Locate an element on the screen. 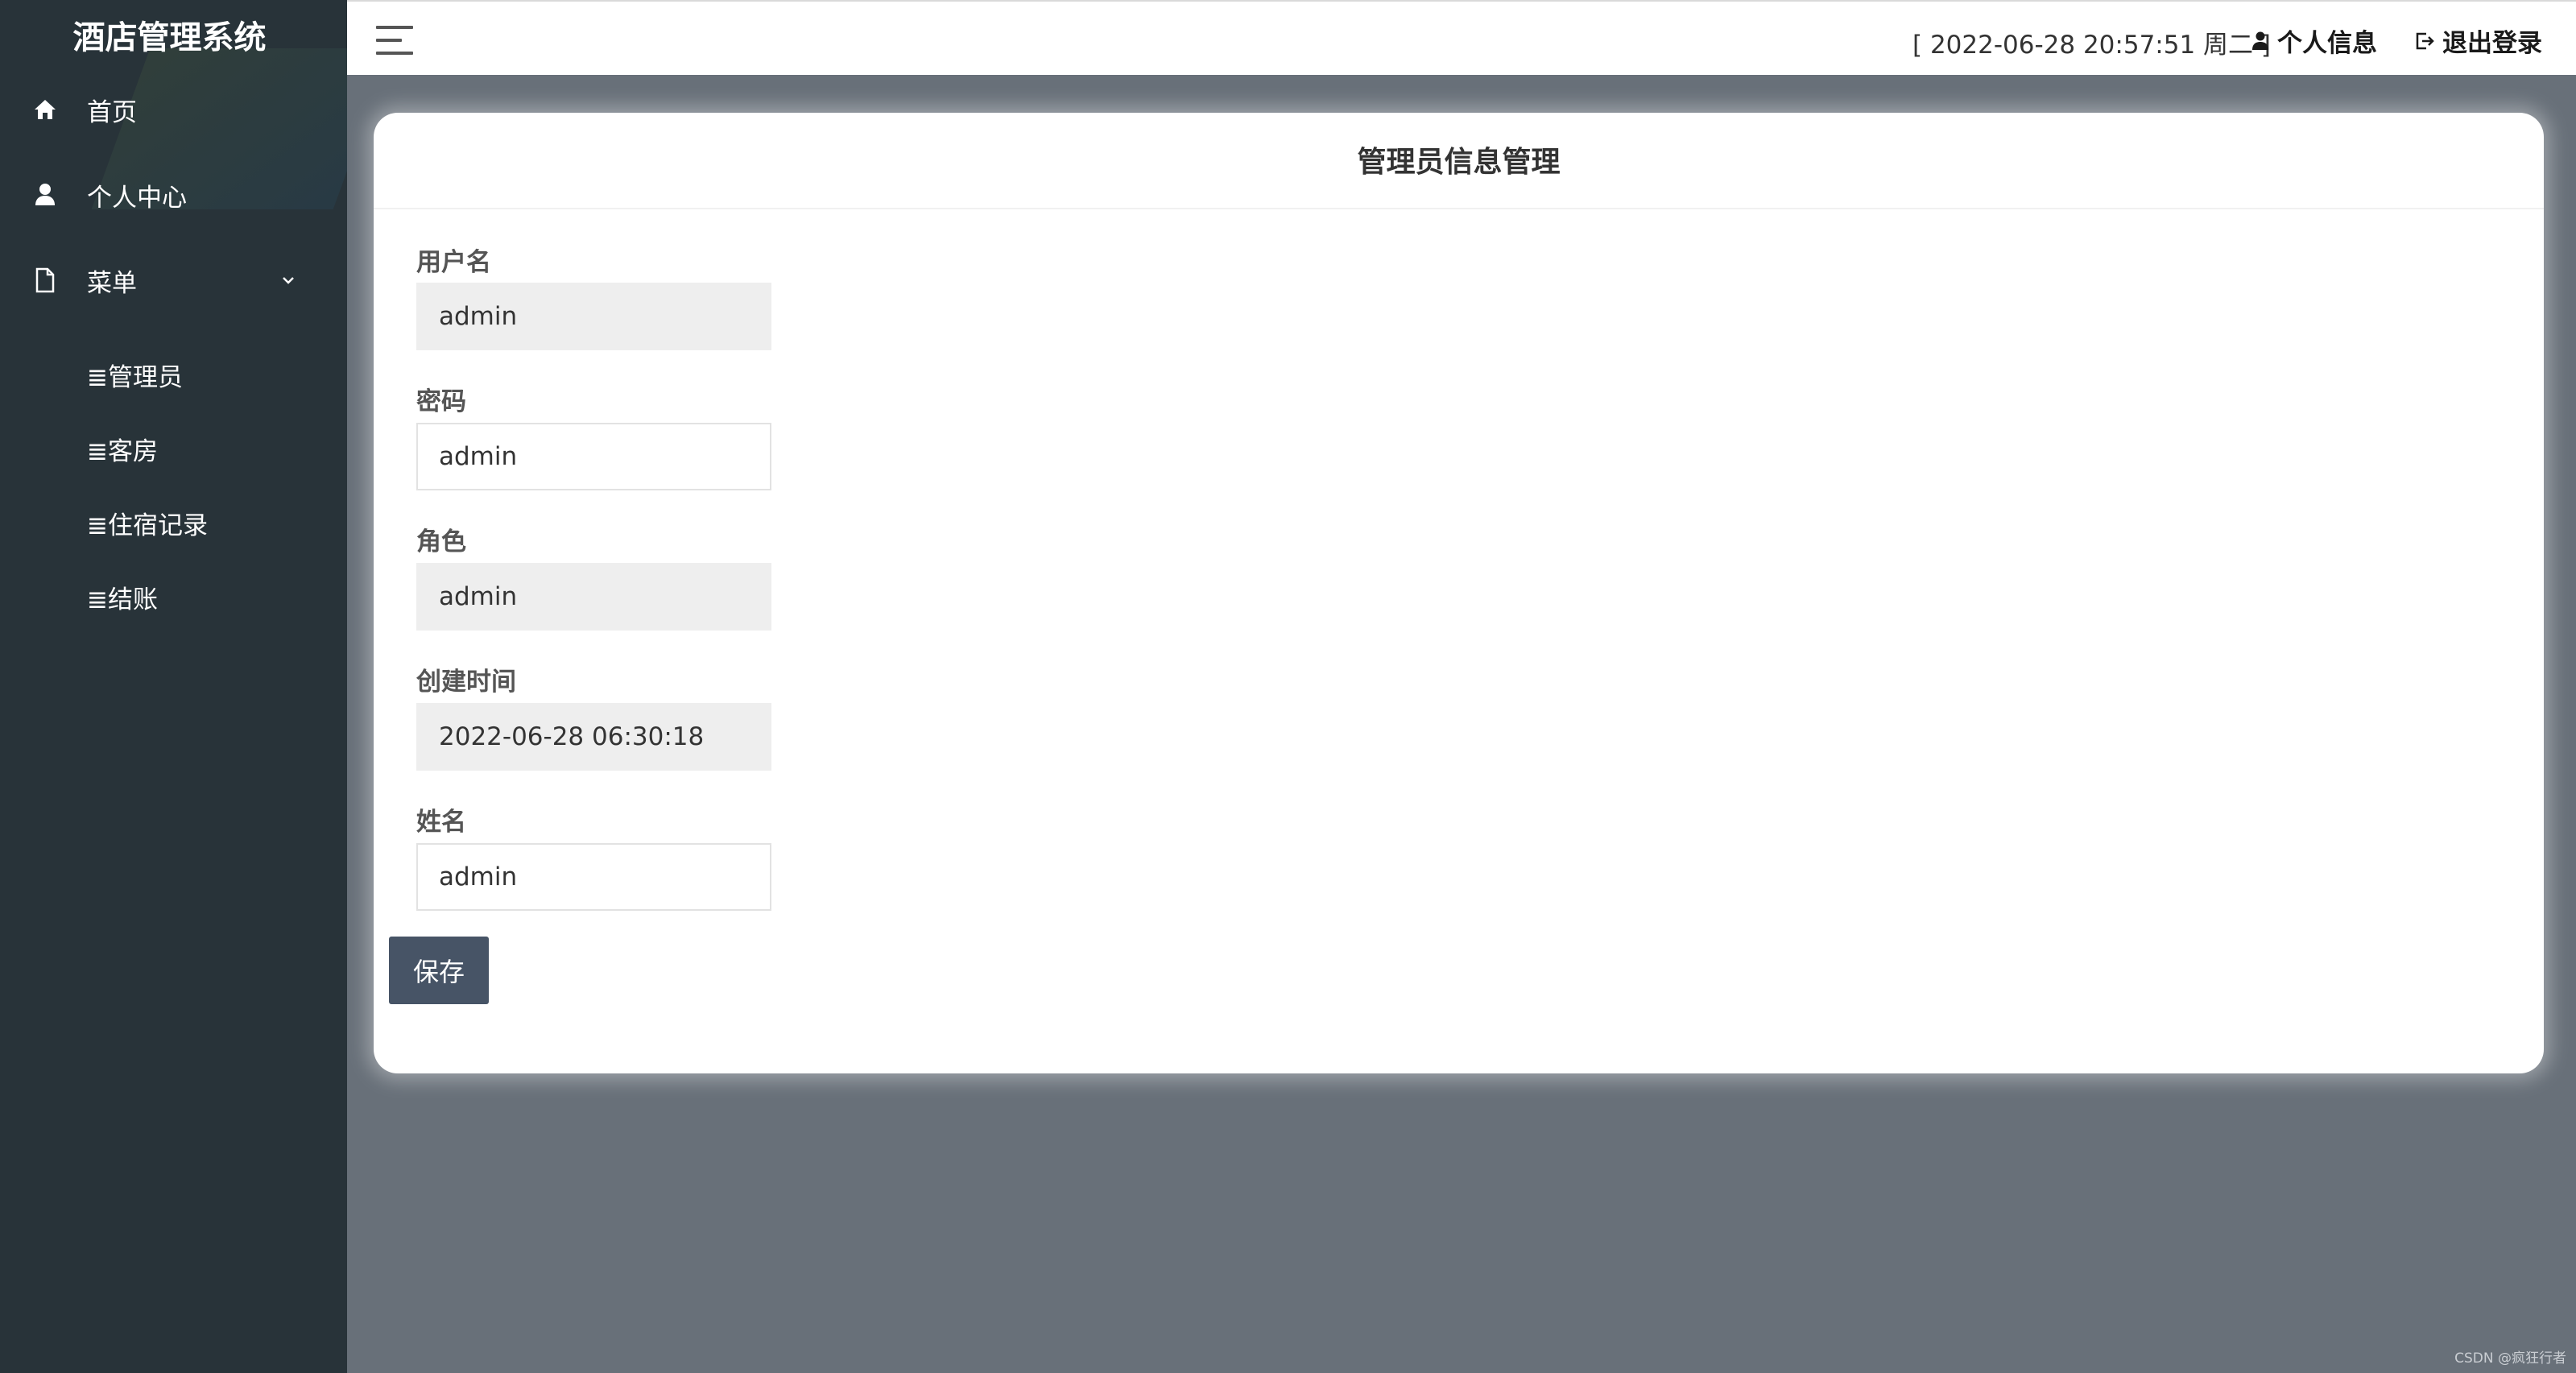 This screenshot has height=1373, width=2576. name-field is located at coordinates (594, 877).